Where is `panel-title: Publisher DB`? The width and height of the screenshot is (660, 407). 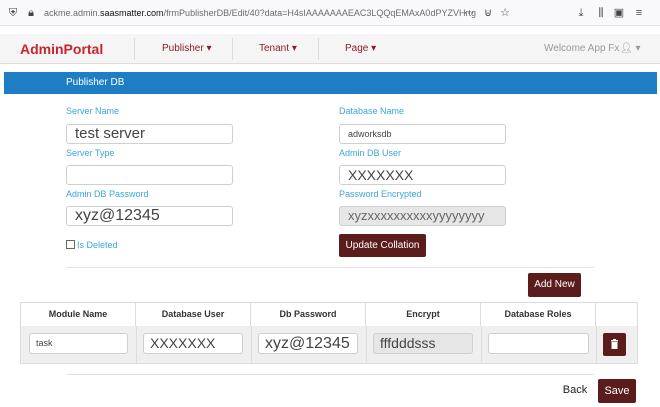 panel-title: Publisher DB is located at coordinates (95, 82).